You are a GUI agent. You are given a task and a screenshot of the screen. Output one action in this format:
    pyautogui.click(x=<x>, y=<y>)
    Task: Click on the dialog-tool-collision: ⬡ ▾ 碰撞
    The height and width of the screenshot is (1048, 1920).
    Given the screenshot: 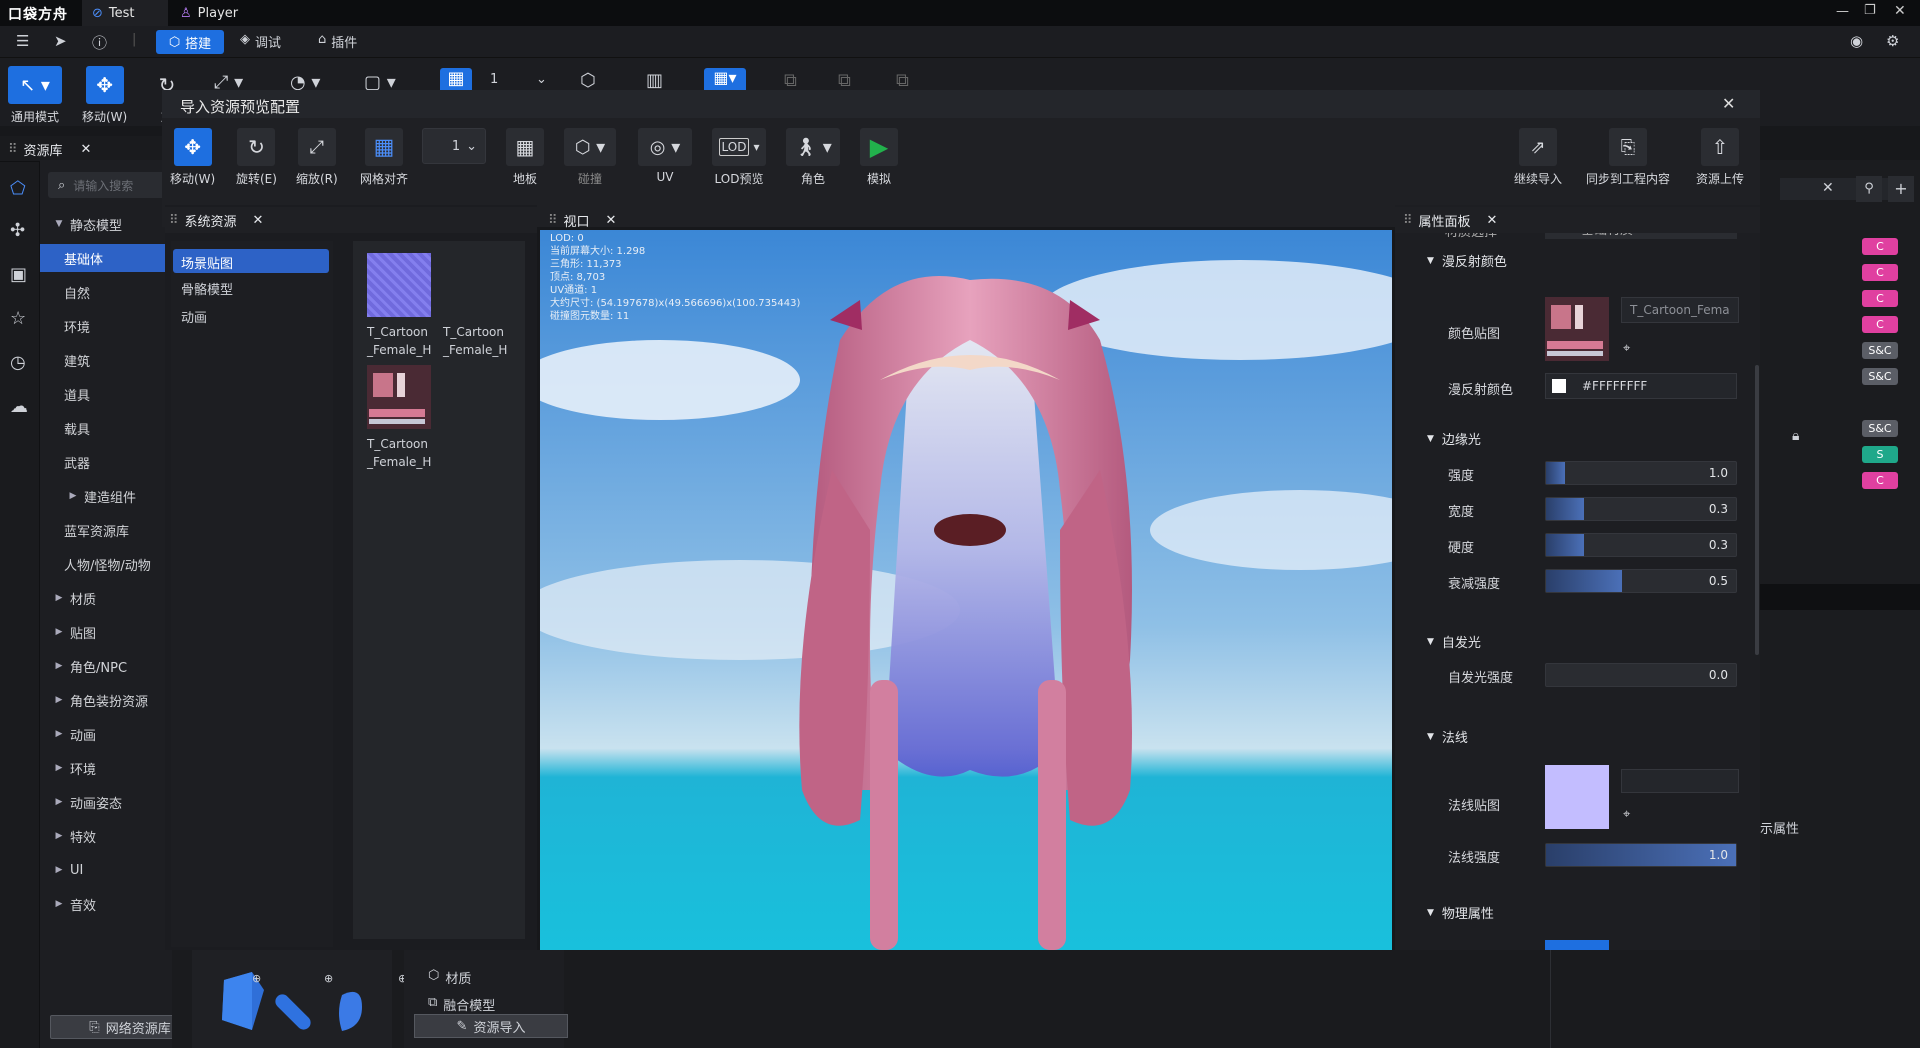 What is the action you would take?
    pyautogui.click(x=590, y=157)
    